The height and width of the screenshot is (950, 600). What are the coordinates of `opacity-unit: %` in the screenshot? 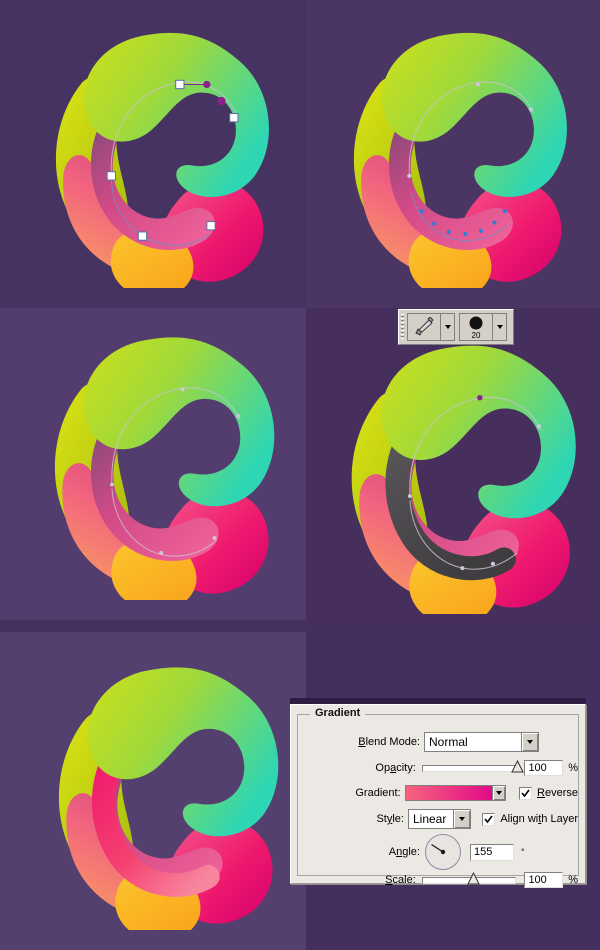 It's located at (573, 768).